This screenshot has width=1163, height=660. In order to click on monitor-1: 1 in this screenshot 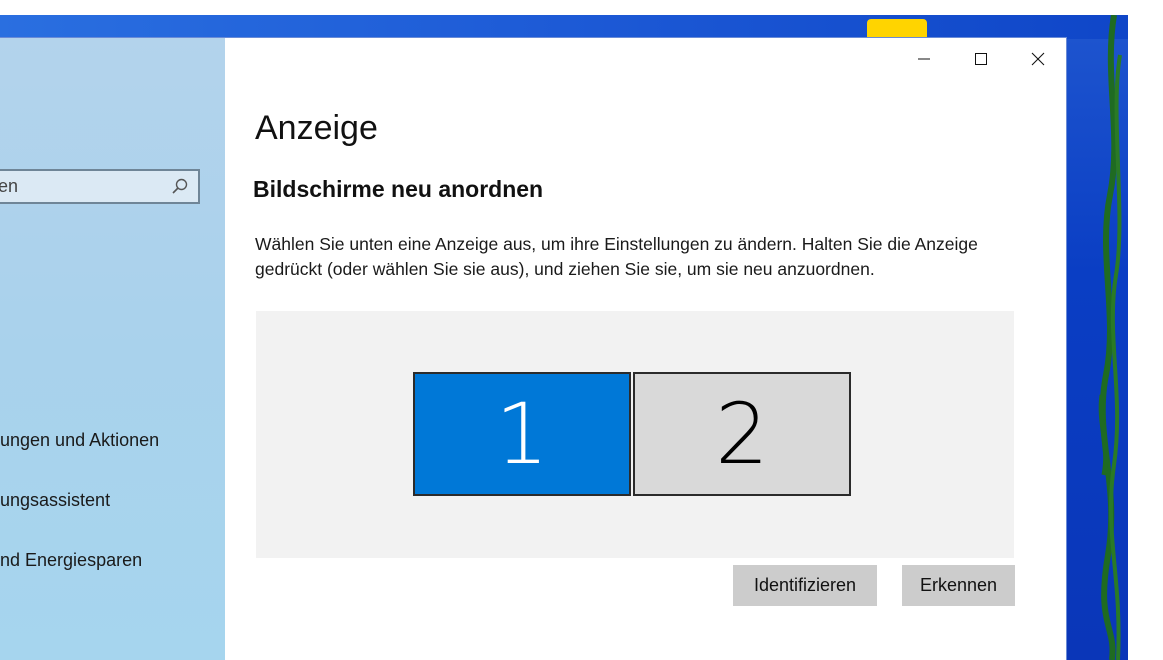, I will do `click(522, 434)`.